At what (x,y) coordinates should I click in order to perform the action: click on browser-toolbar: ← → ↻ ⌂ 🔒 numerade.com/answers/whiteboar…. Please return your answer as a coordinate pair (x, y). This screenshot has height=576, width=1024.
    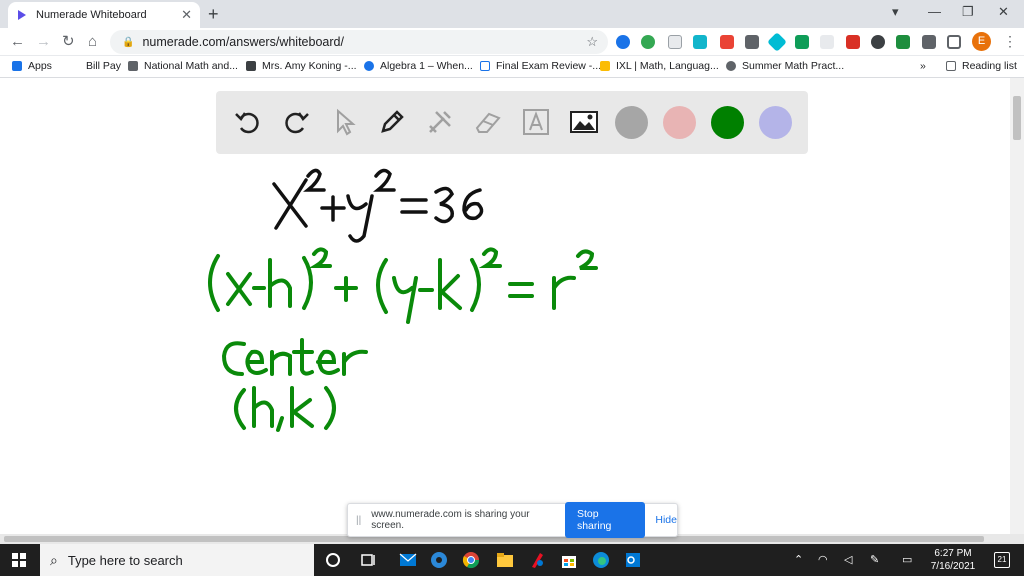
    Looking at the image, I should click on (512, 42).